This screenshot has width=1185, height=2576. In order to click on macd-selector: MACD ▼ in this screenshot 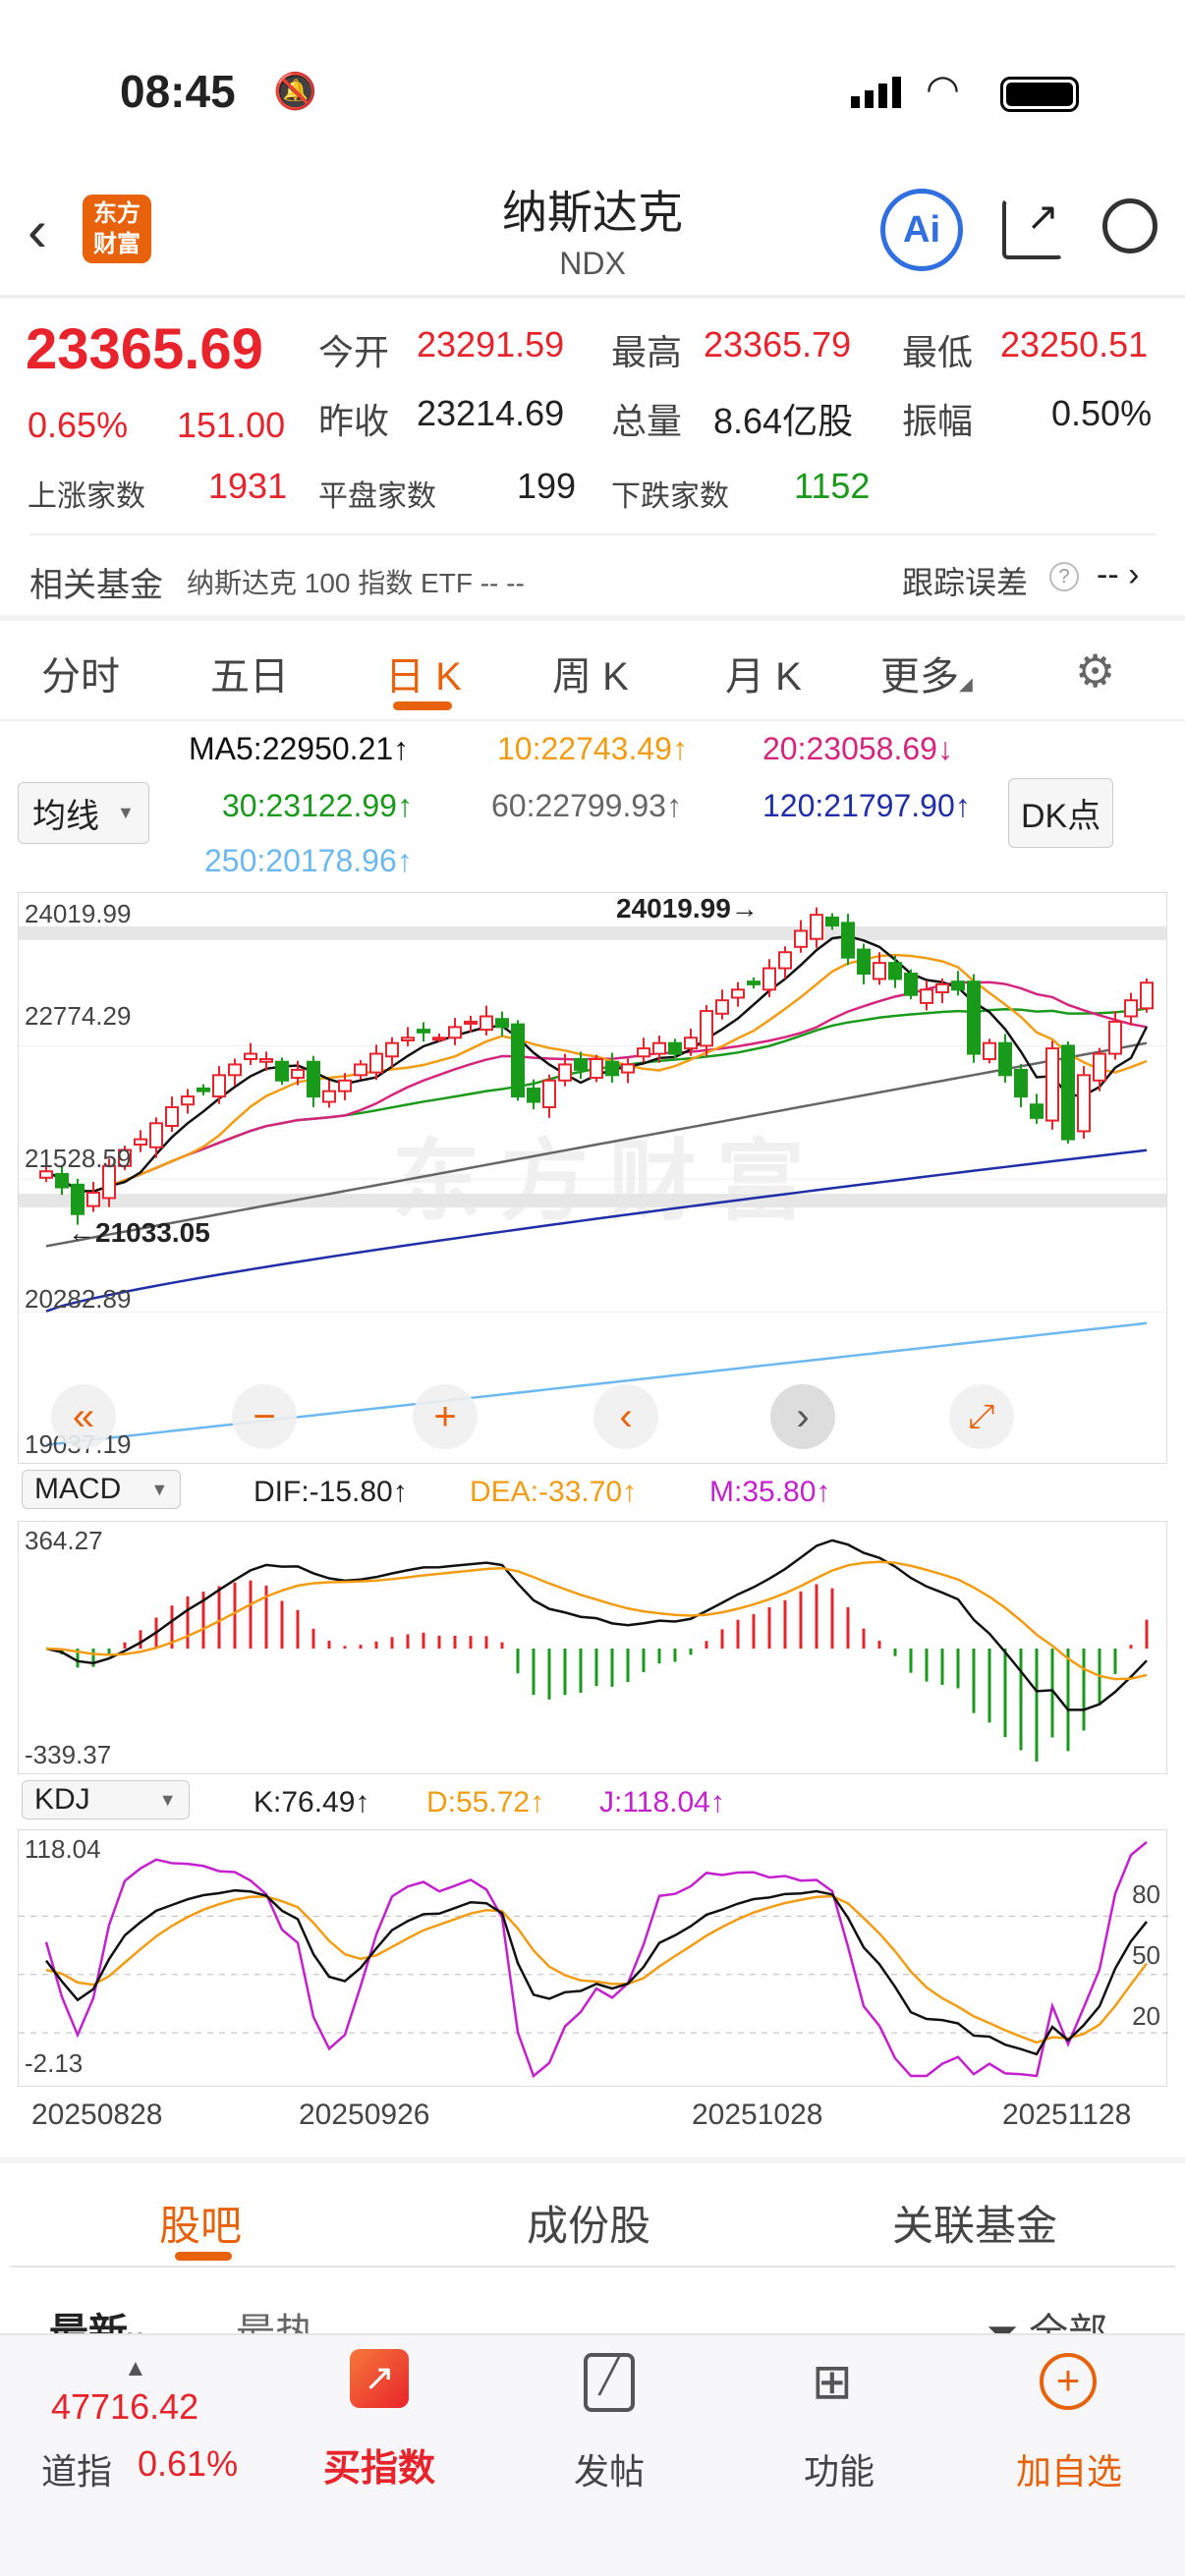, I will do `click(102, 1489)`.